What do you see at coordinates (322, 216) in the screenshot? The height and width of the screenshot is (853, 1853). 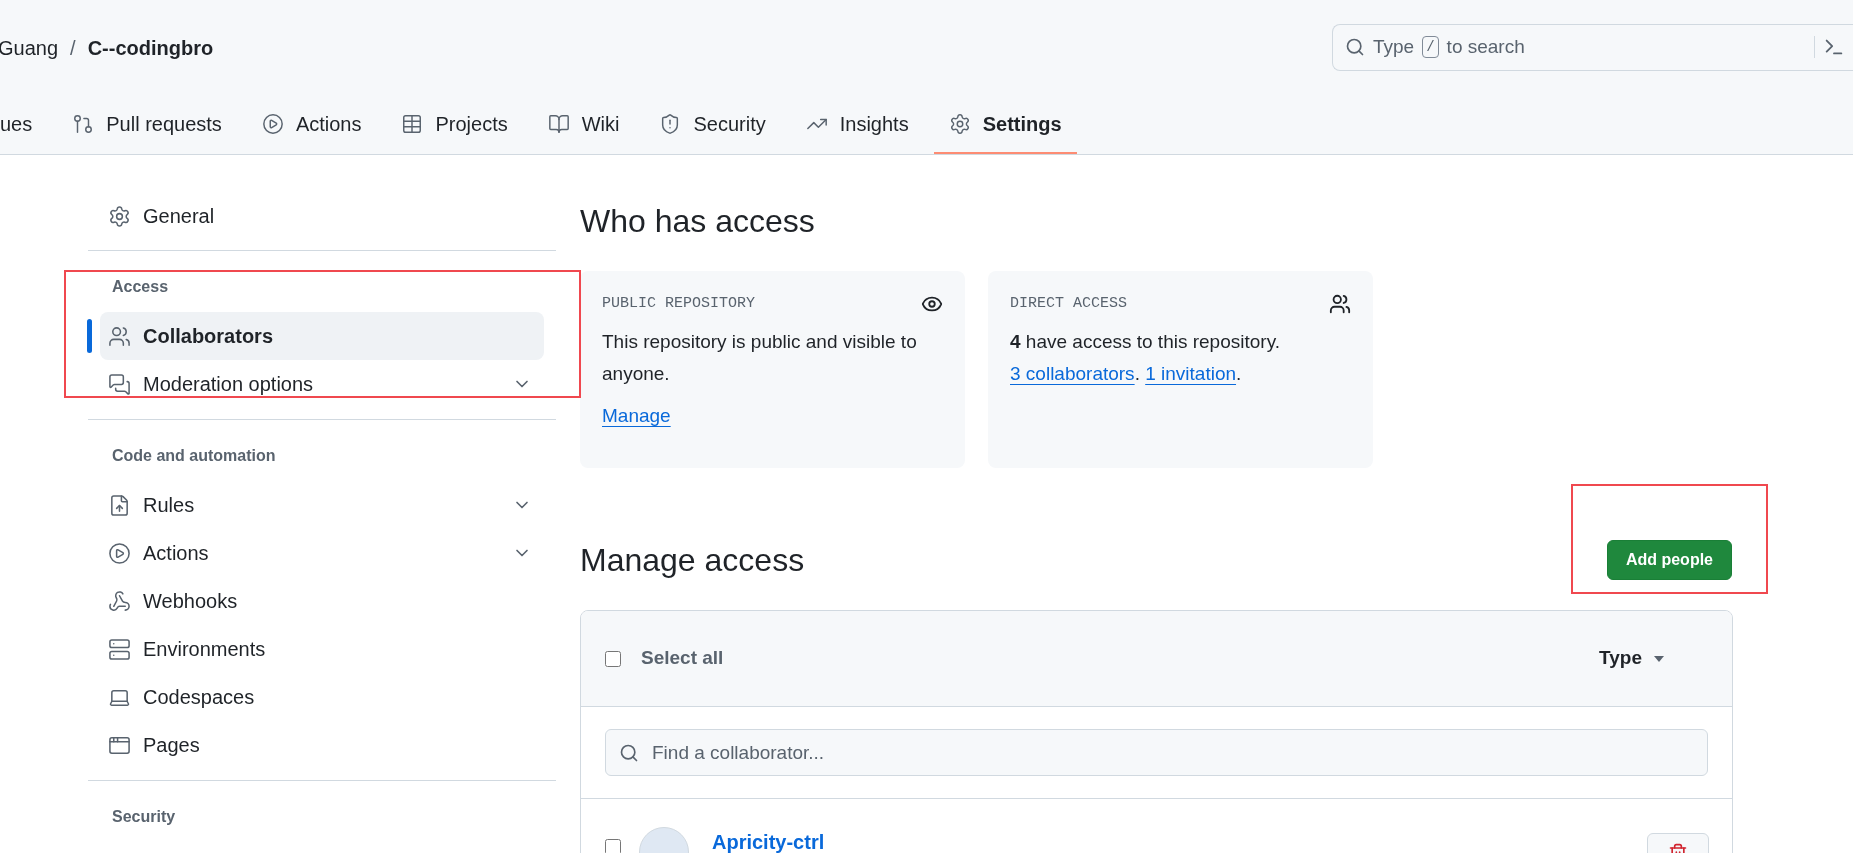 I see `sidebar-item: General` at bounding box center [322, 216].